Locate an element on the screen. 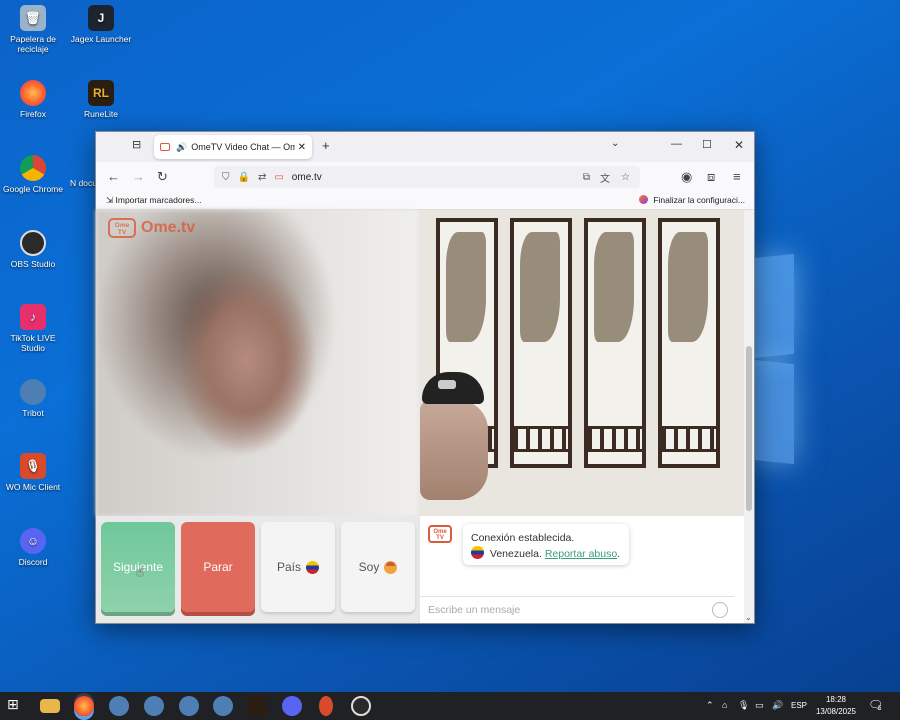 This screenshot has height=720, width=900. ometv-favicon-icon is located at coordinates (165, 147).